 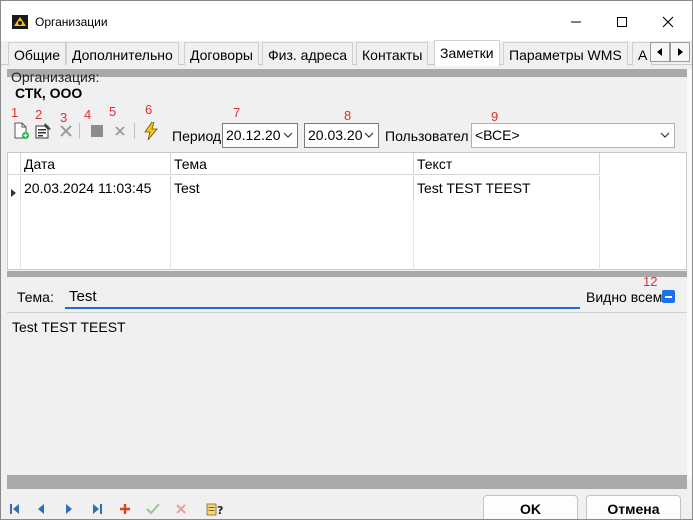 I want to click on maximize-icon, so click(x=622, y=22).